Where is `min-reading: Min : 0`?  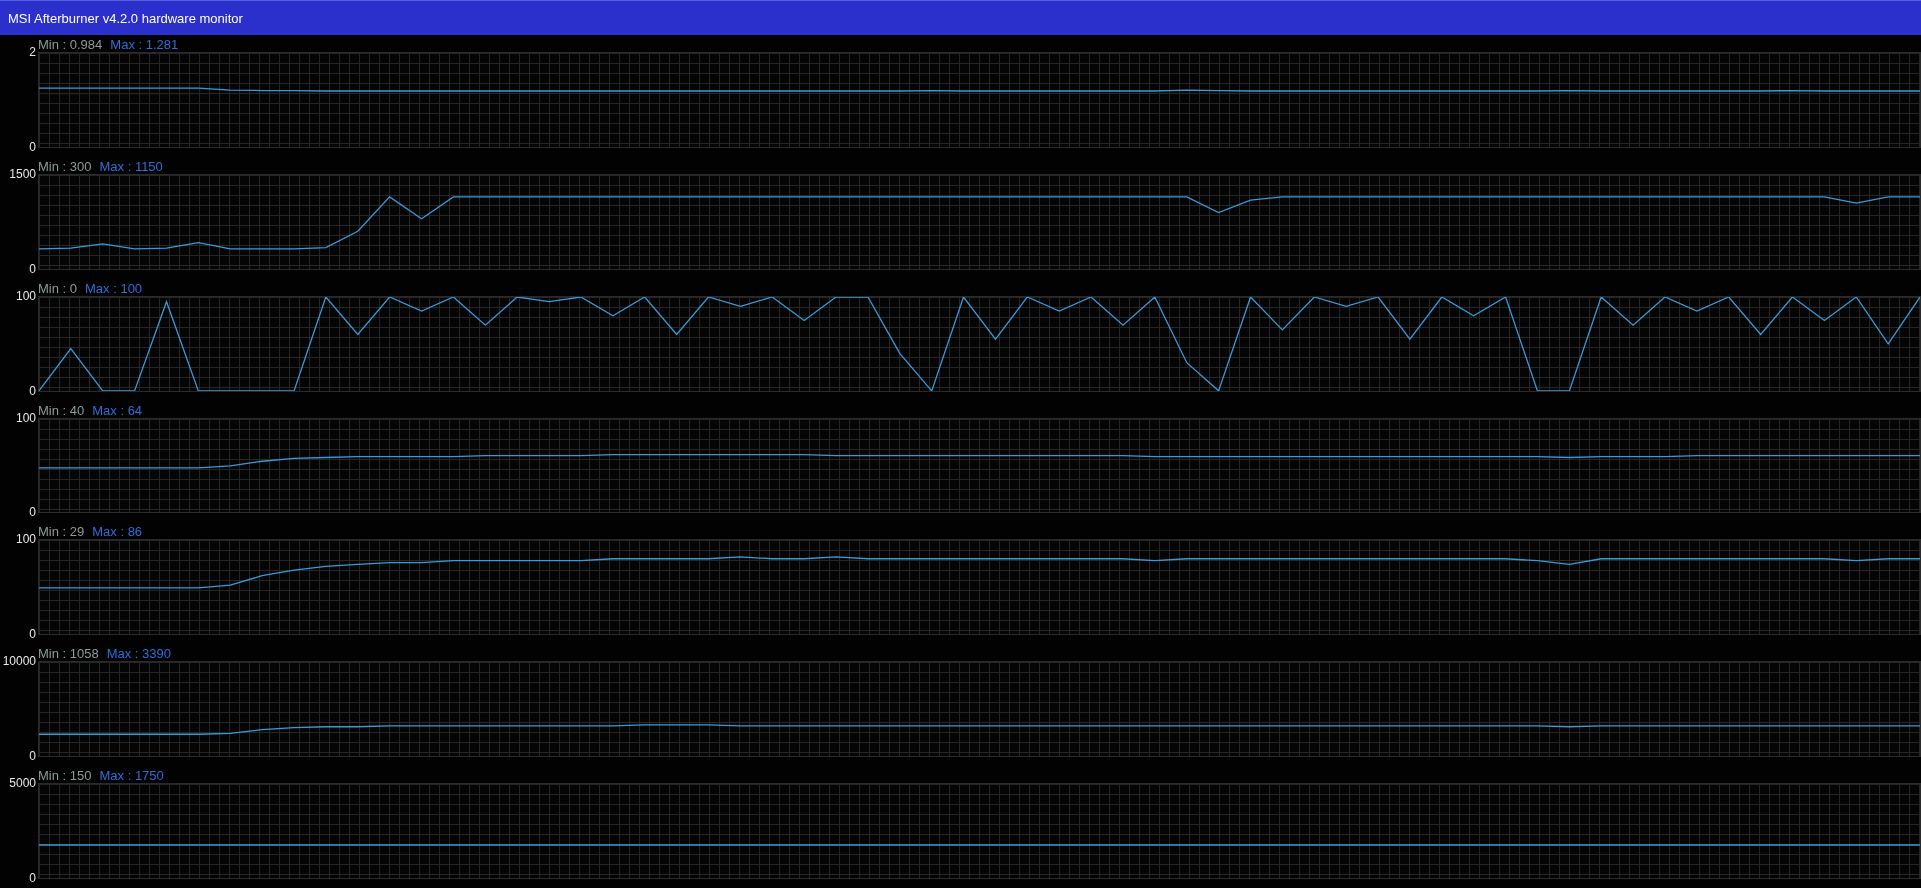 min-reading: Min : 0 is located at coordinates (57, 288).